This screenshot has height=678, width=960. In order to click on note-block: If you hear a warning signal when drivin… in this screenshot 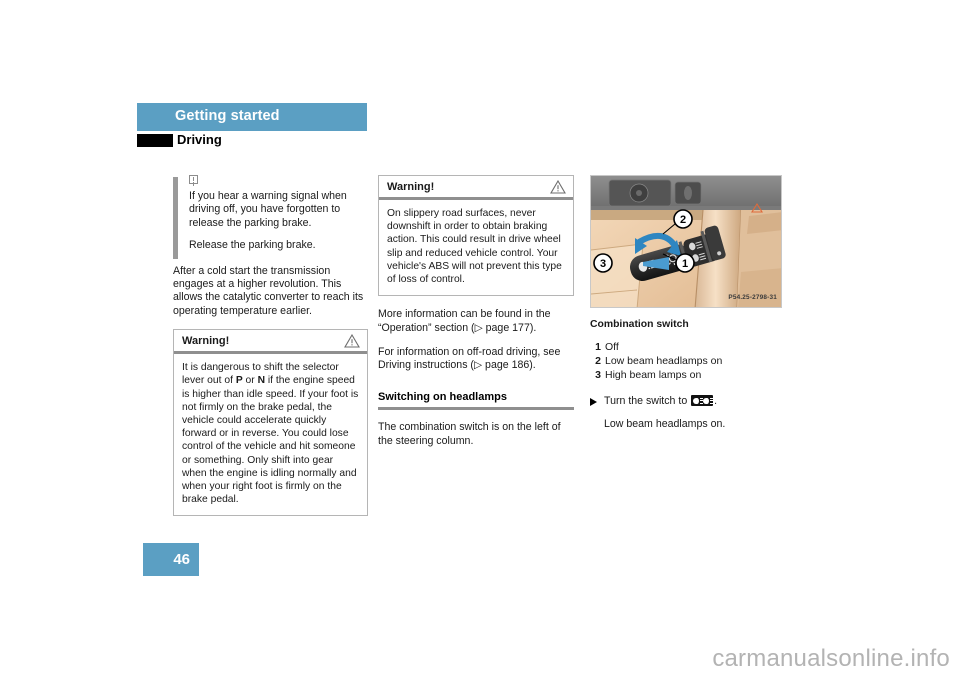, I will do `click(270, 217)`.